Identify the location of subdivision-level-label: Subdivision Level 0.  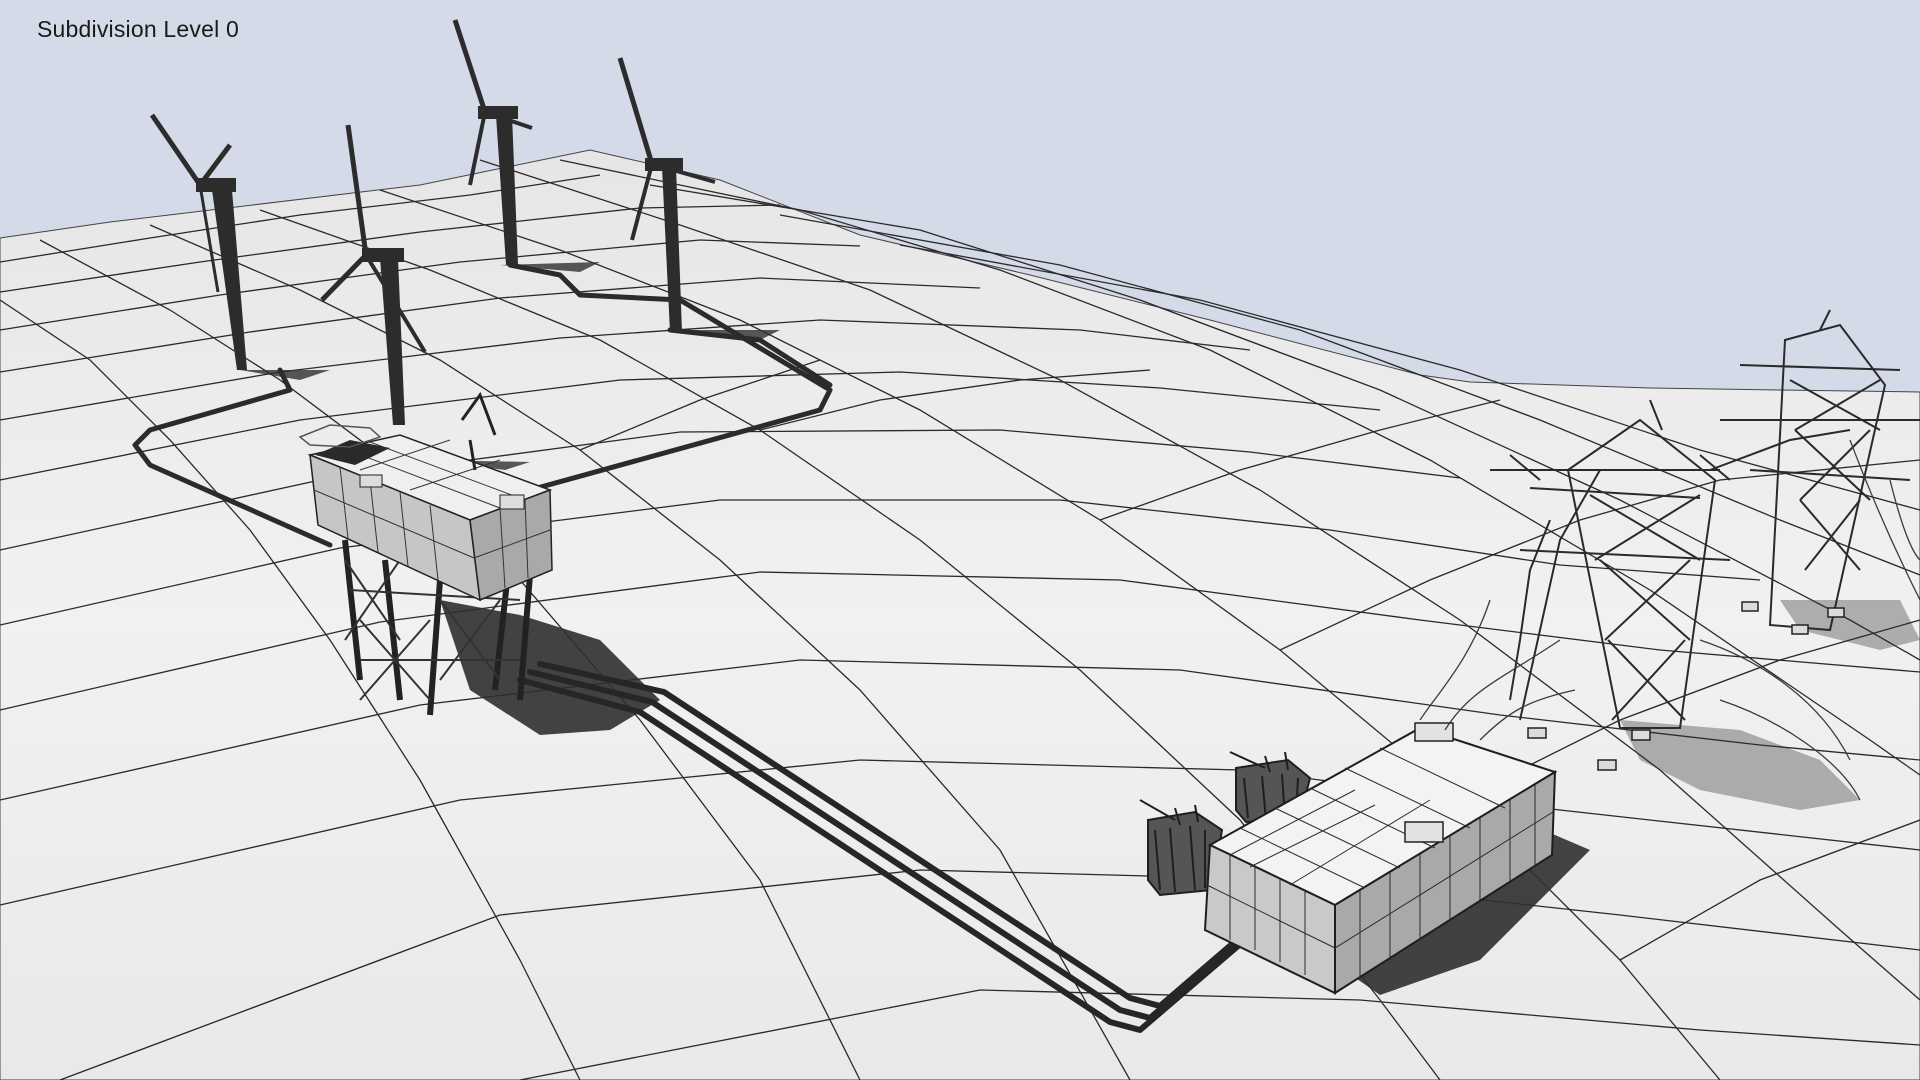
(138, 29).